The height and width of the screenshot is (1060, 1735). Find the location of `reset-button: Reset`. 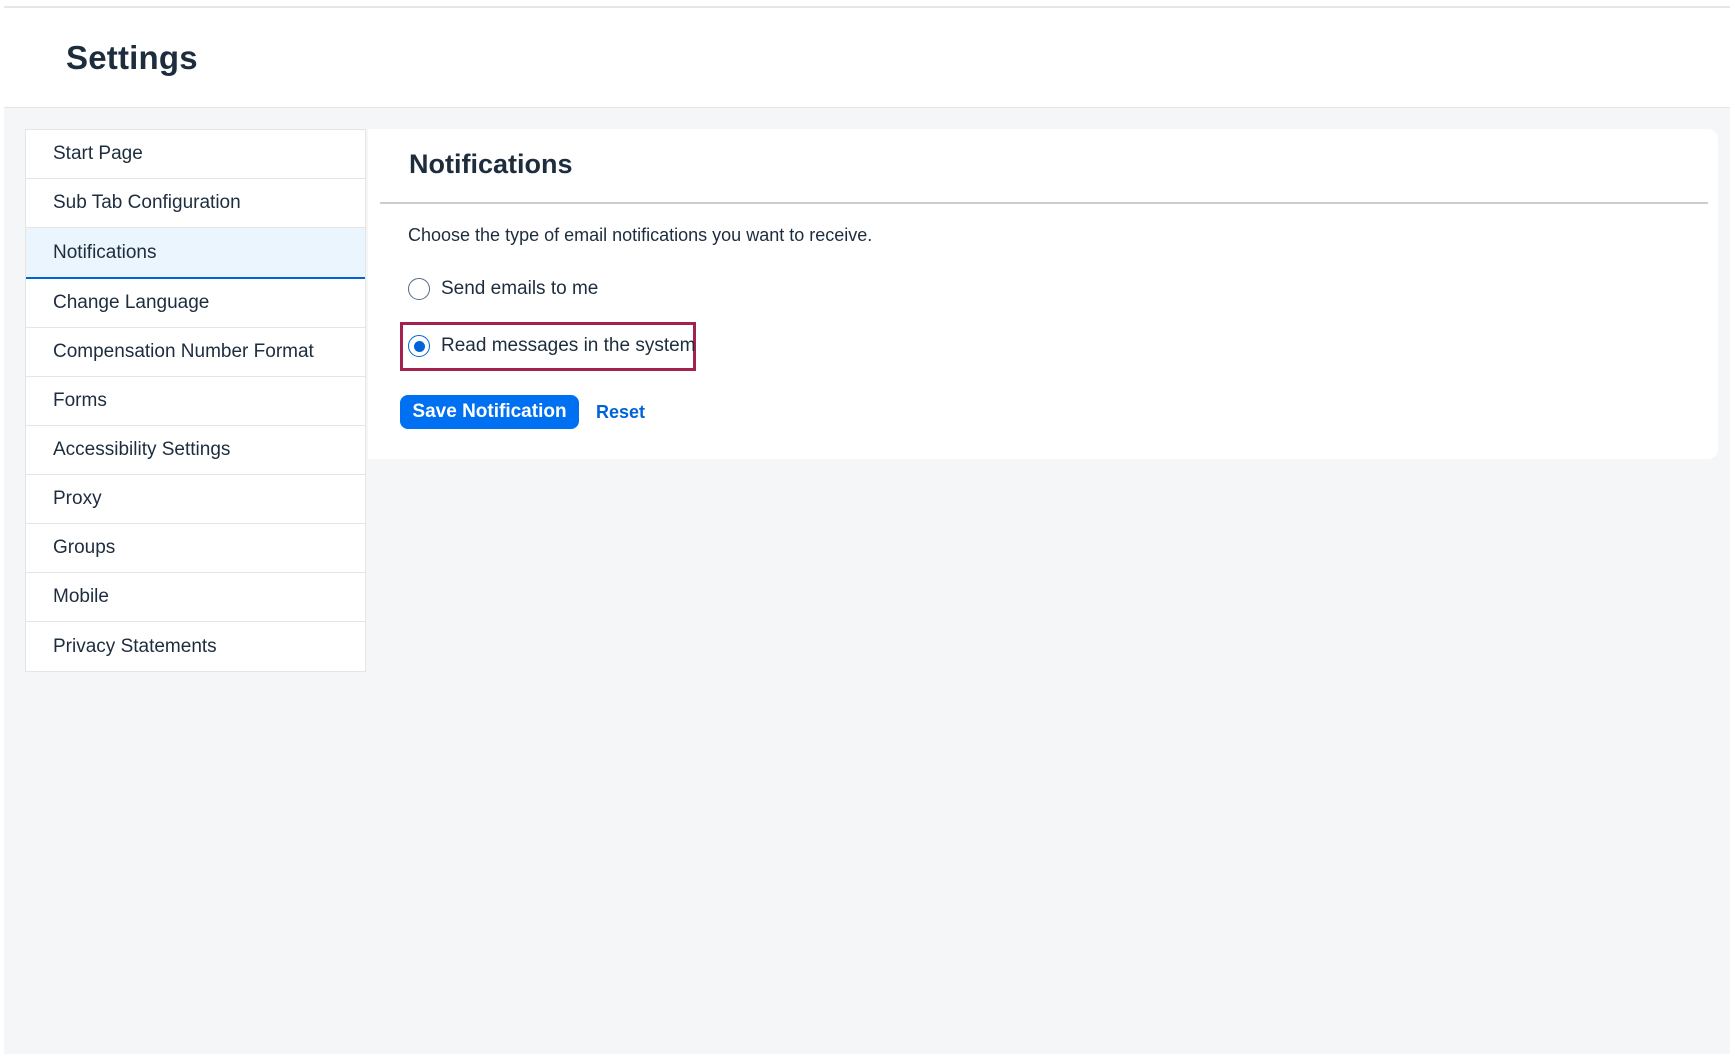

reset-button: Reset is located at coordinates (620, 412).